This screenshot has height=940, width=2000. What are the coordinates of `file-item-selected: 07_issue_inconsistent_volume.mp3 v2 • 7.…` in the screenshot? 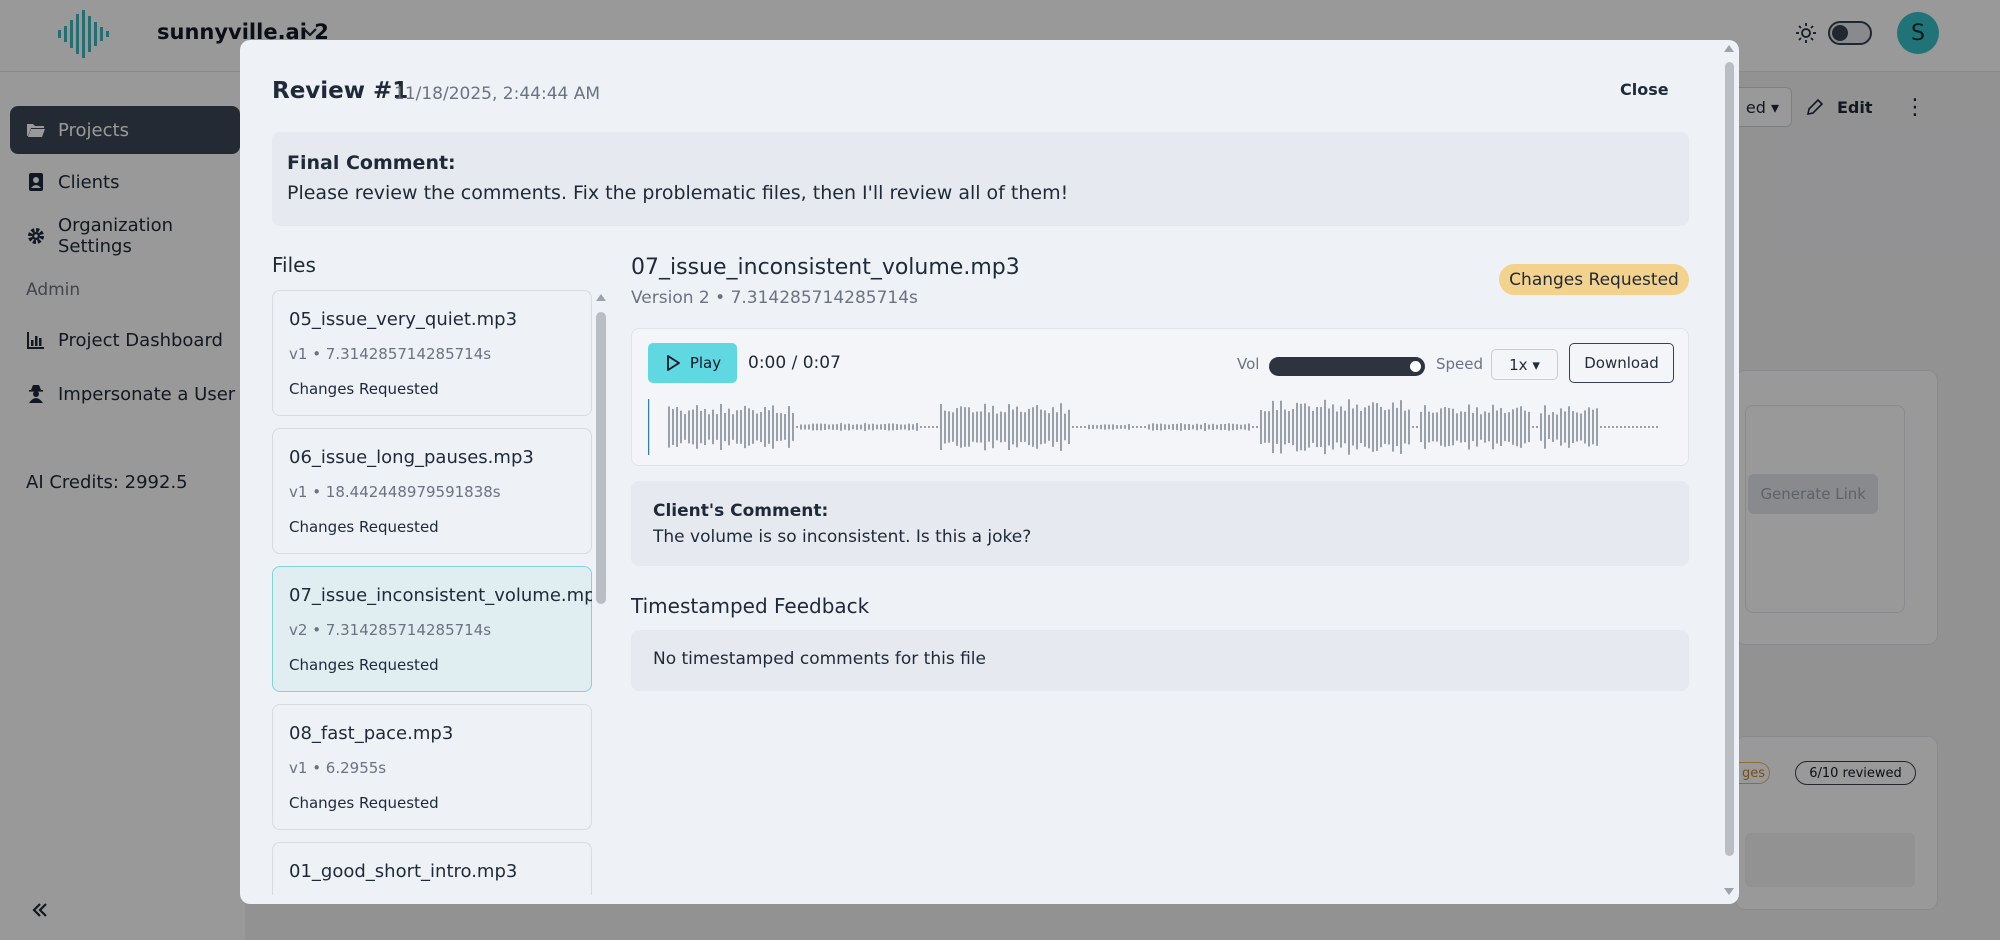 It's located at (432, 629).